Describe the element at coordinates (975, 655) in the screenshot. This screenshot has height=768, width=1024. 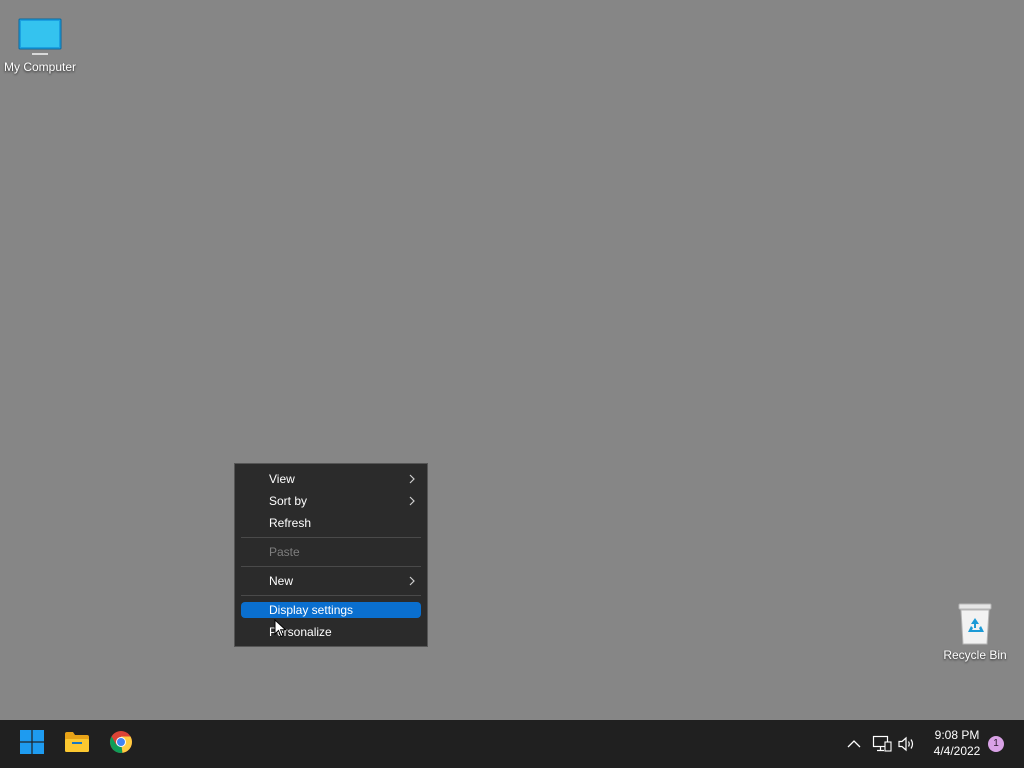
I see `desktop-icon-label: Recycle Bin` at that location.